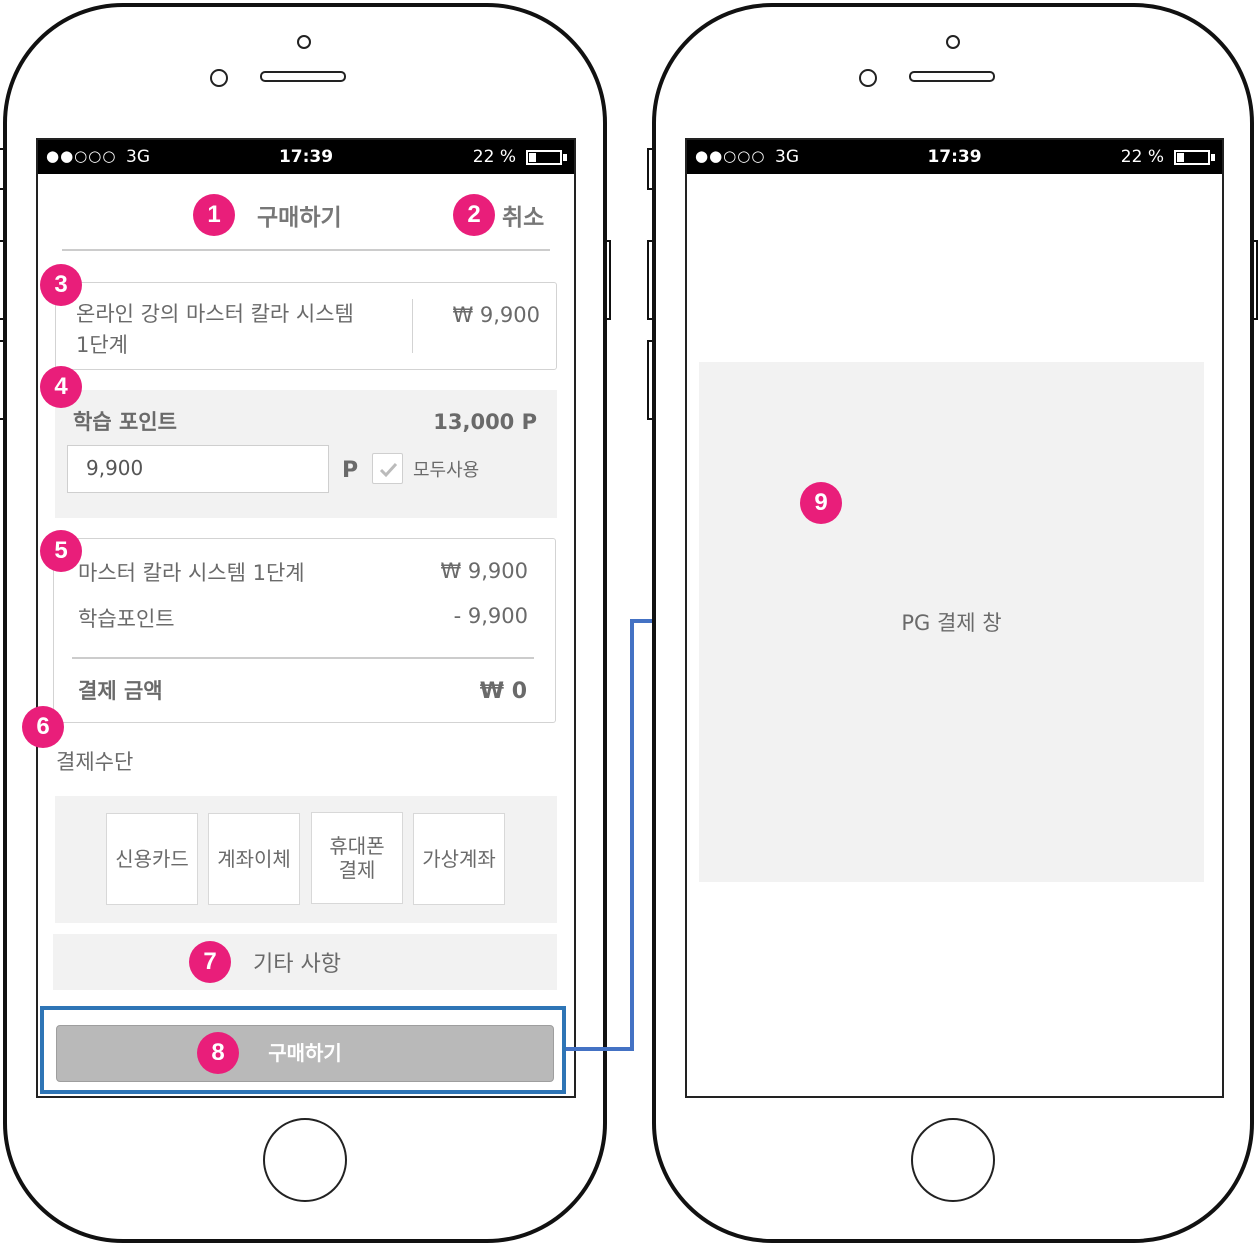  I want to click on summary-points-label: 학습포인트, so click(126, 619).